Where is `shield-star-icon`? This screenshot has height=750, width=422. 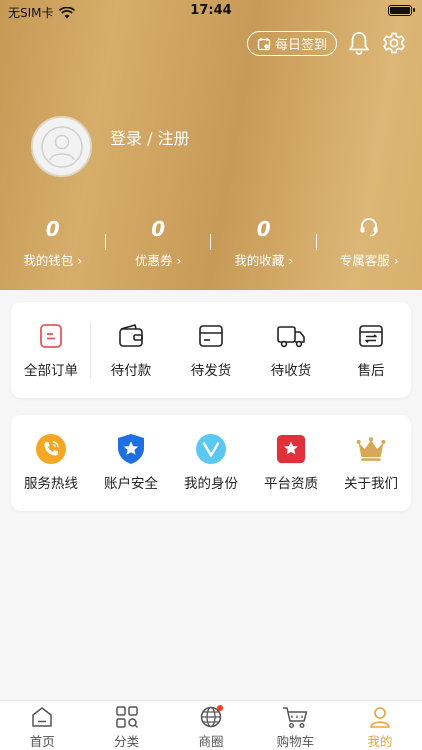 shield-star-icon is located at coordinates (131, 449).